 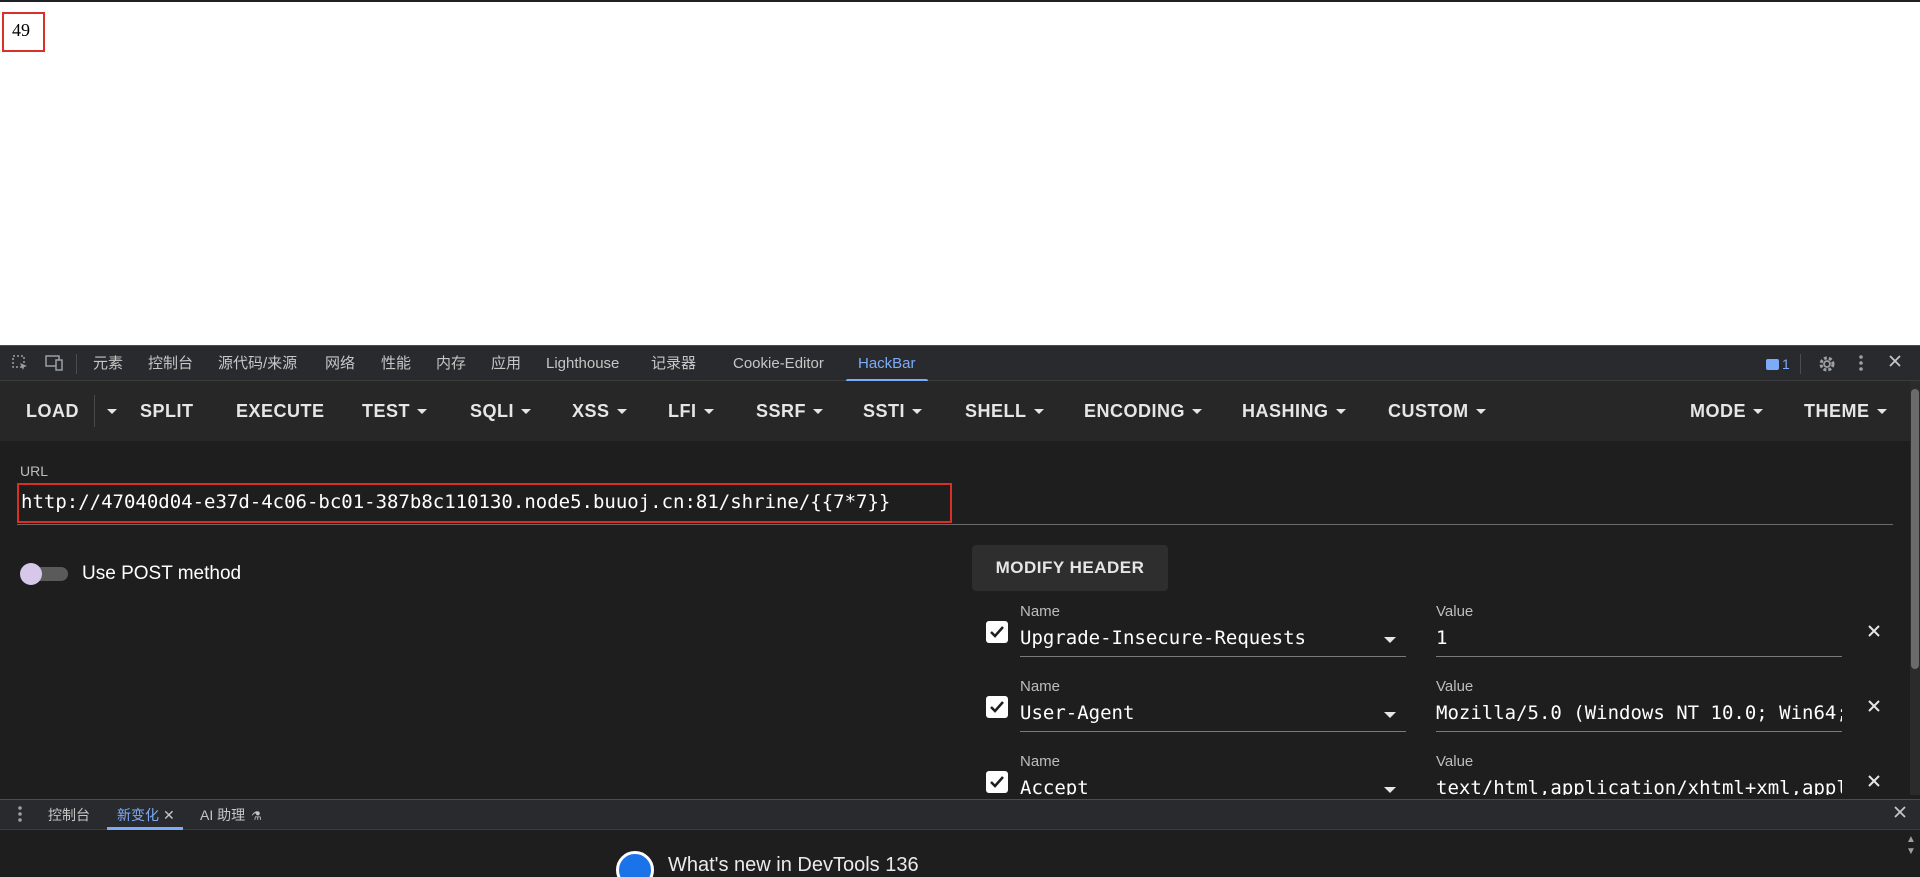 What do you see at coordinates (256, 816) in the screenshot?
I see `flask-icon: ⚗` at bounding box center [256, 816].